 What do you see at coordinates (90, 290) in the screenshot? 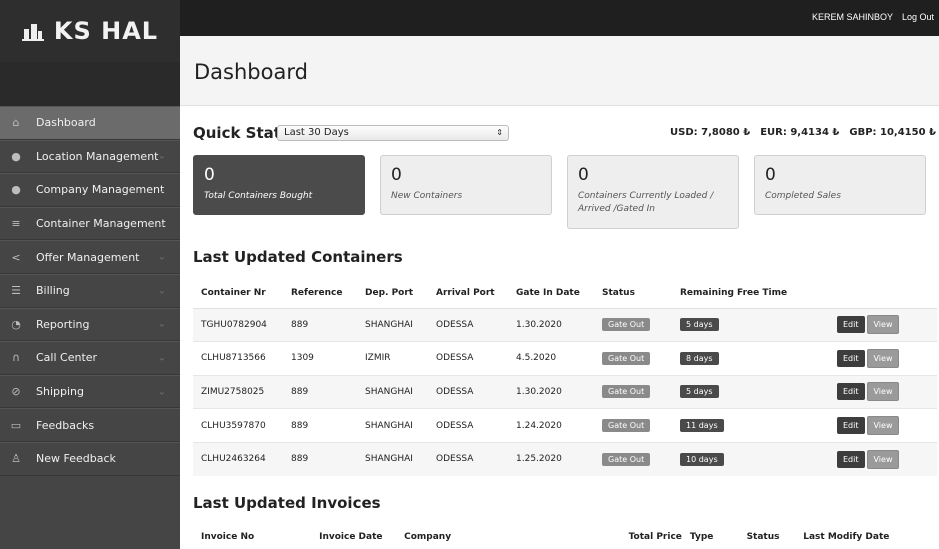
I see `sidebar-item-billing: ☰ Billing ⌄` at bounding box center [90, 290].